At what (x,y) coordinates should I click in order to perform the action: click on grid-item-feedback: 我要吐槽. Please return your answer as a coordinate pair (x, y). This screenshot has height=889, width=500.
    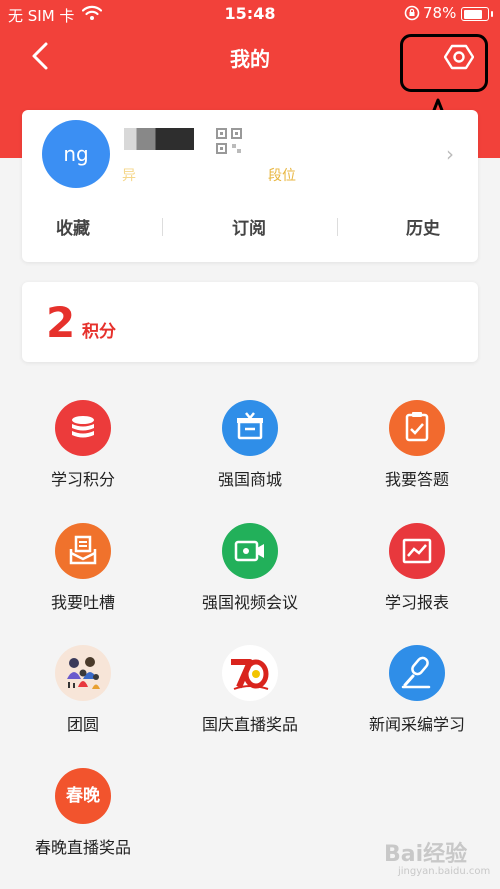
    Looking at the image, I should click on (83, 573).